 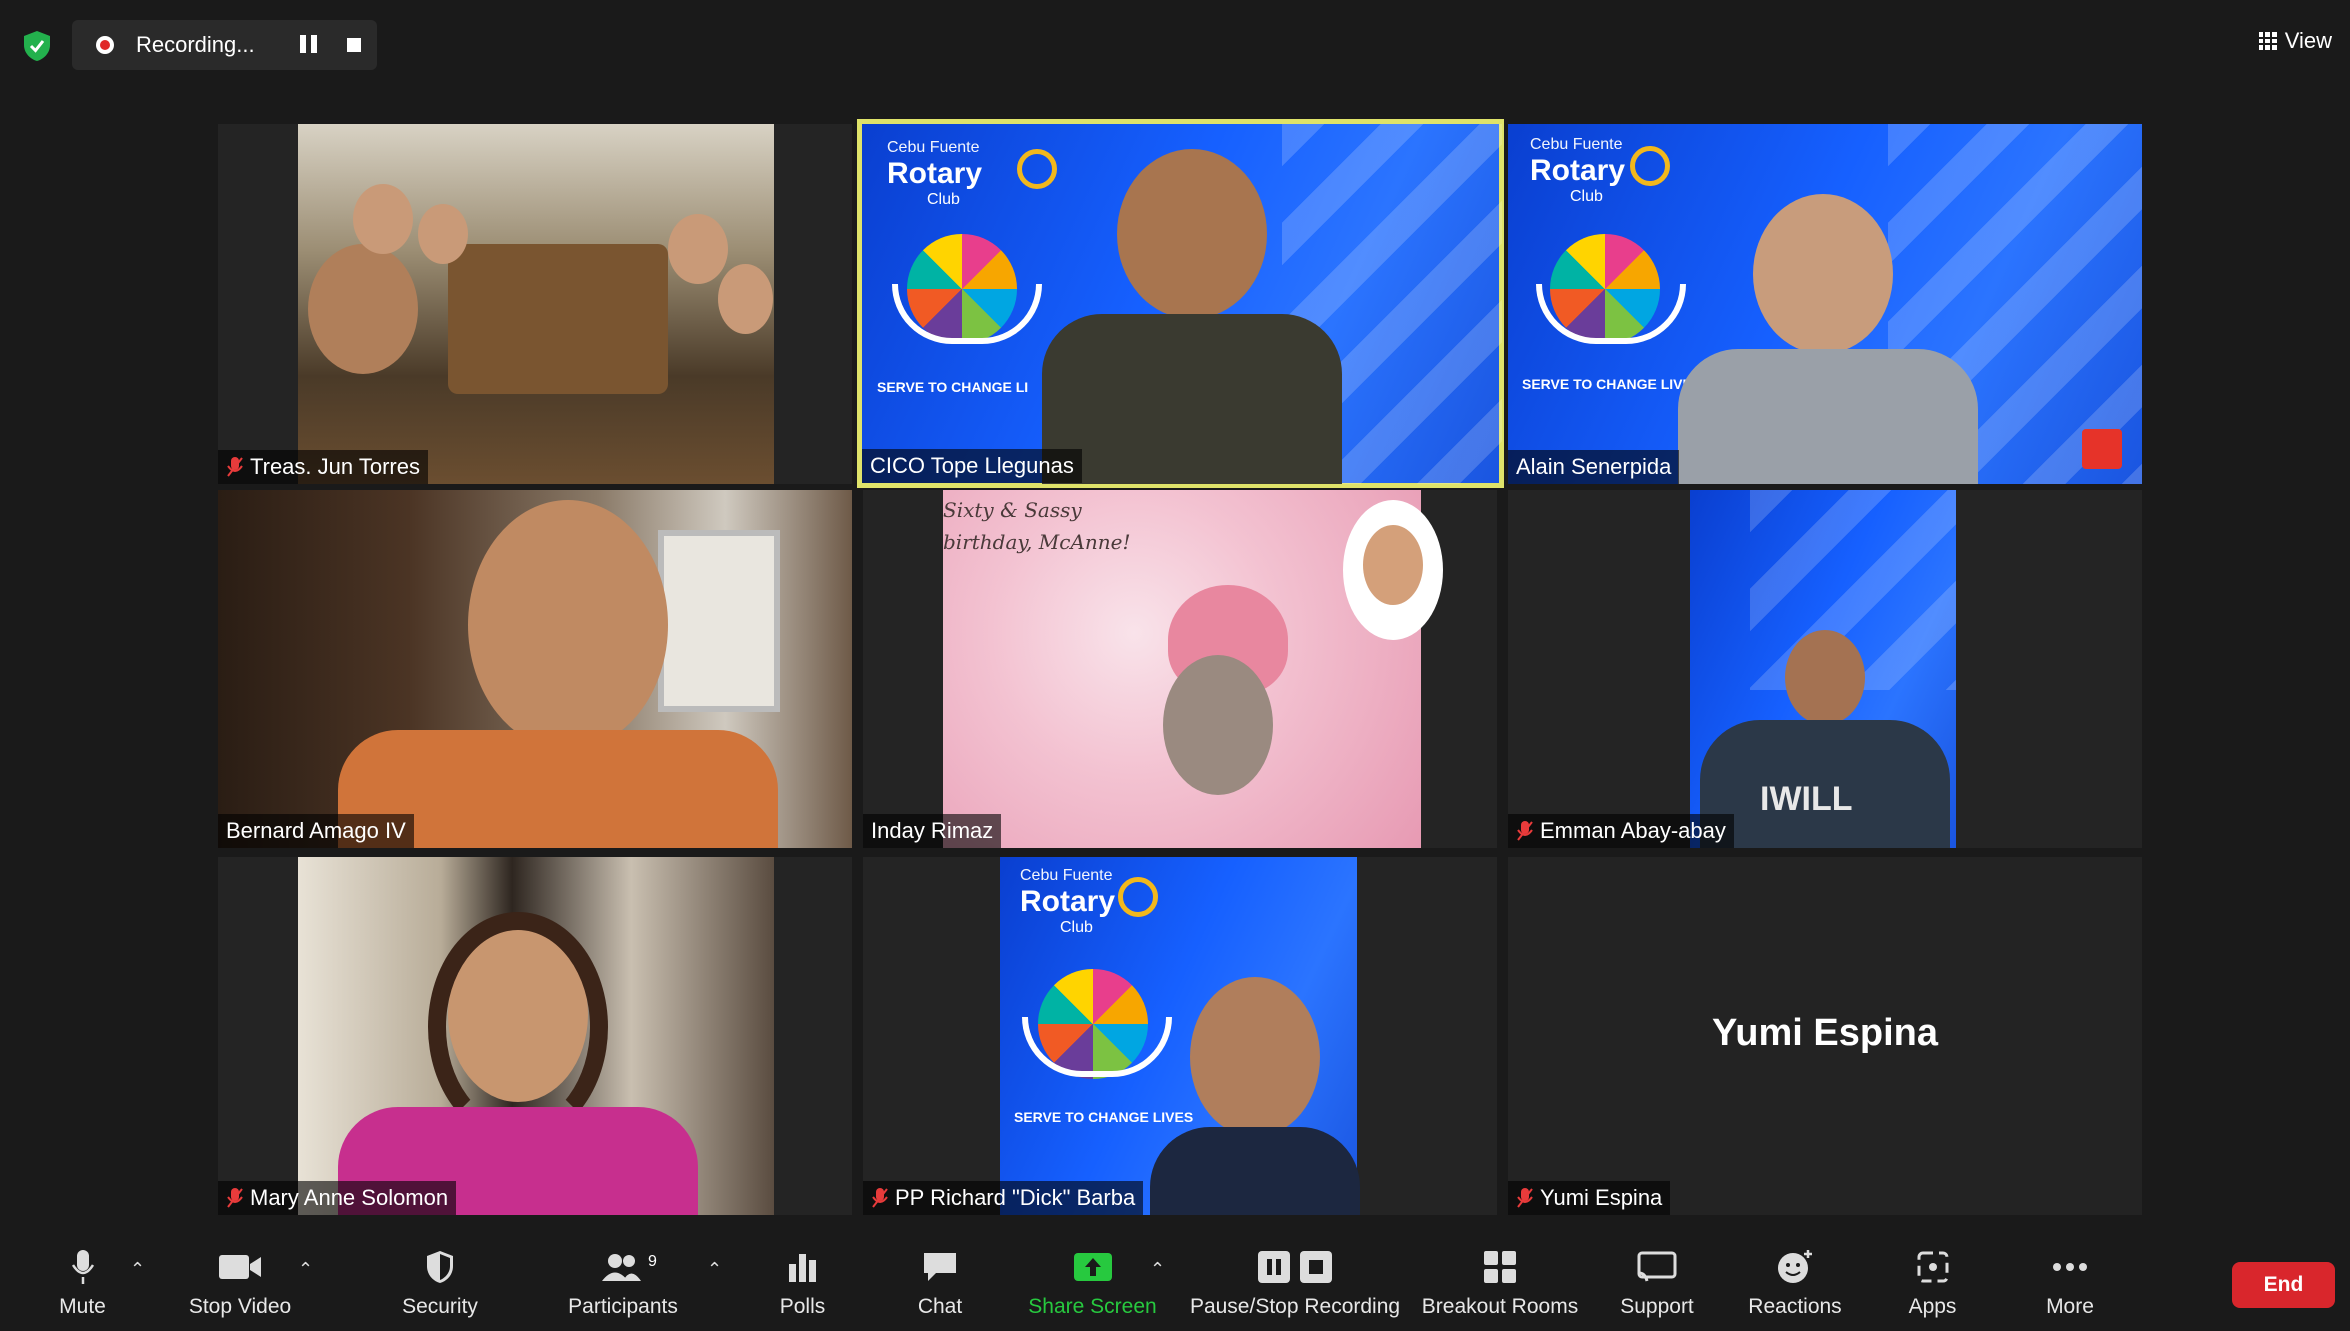 What do you see at coordinates (316, 831) in the screenshot?
I see `participant-name-label: Bernard Amago IV` at bounding box center [316, 831].